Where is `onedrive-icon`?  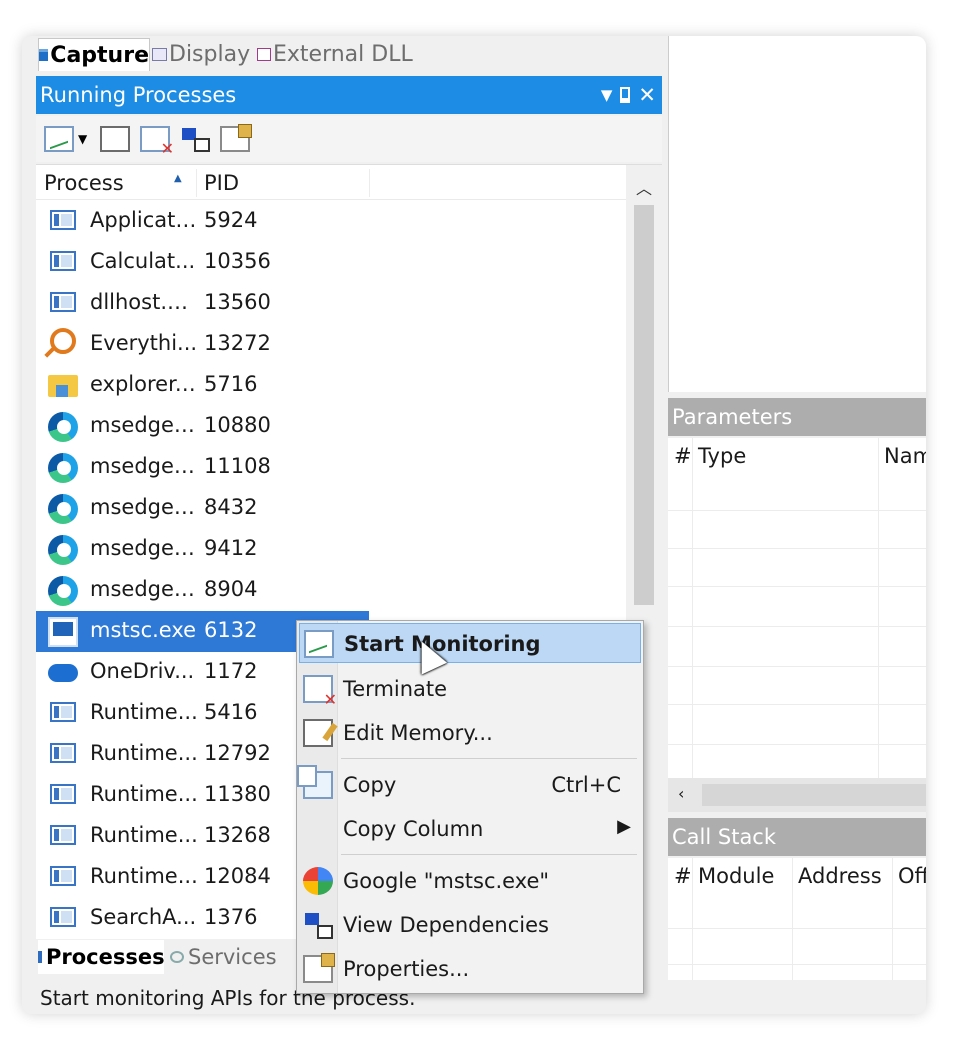
onedrive-icon is located at coordinates (63, 673).